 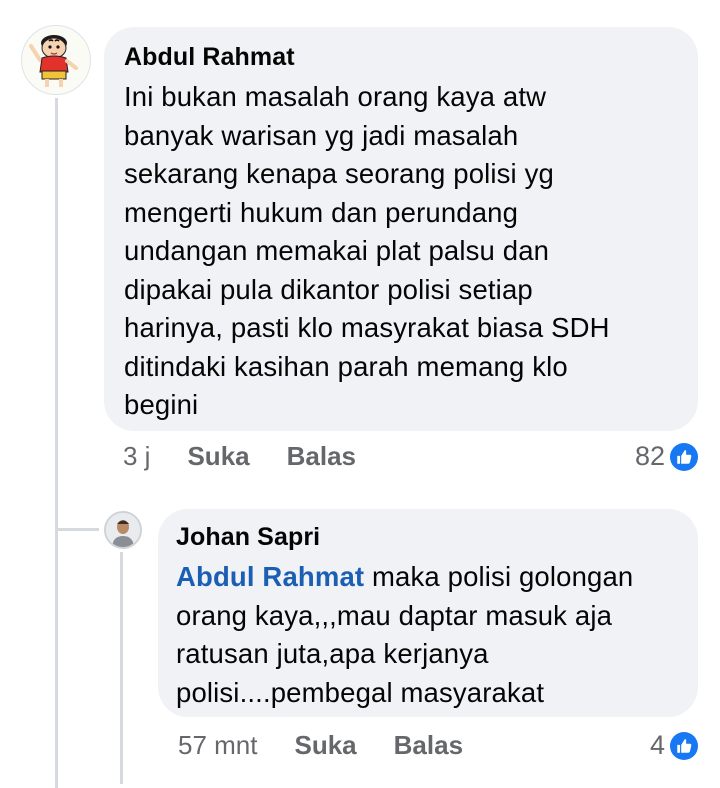 I want to click on reaction-count: 4, so click(x=657, y=745).